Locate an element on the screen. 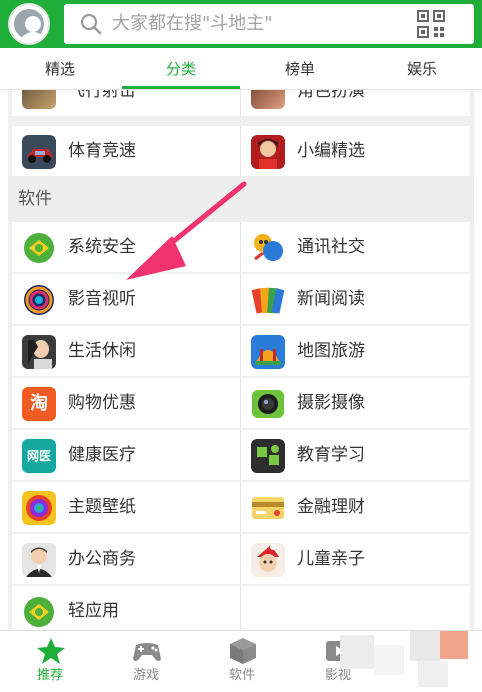  category-role-playing: 角色扮演 is located at coordinates (355, 103).